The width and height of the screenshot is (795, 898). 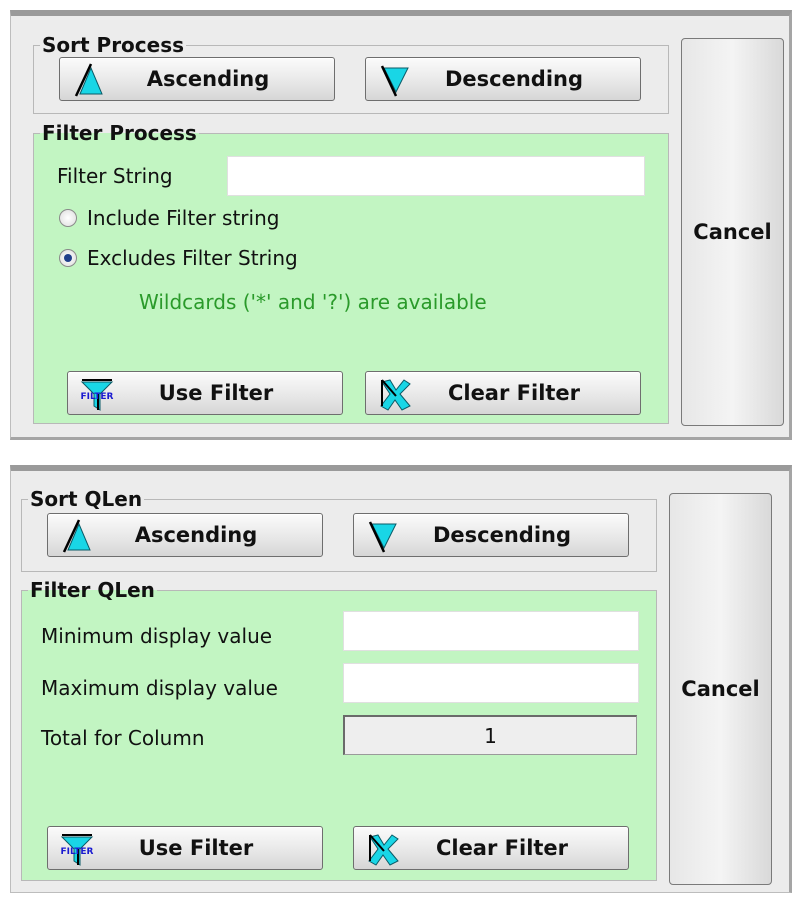 What do you see at coordinates (159, 688) in the screenshot?
I see `maximum-display-label: Maximum display value` at bounding box center [159, 688].